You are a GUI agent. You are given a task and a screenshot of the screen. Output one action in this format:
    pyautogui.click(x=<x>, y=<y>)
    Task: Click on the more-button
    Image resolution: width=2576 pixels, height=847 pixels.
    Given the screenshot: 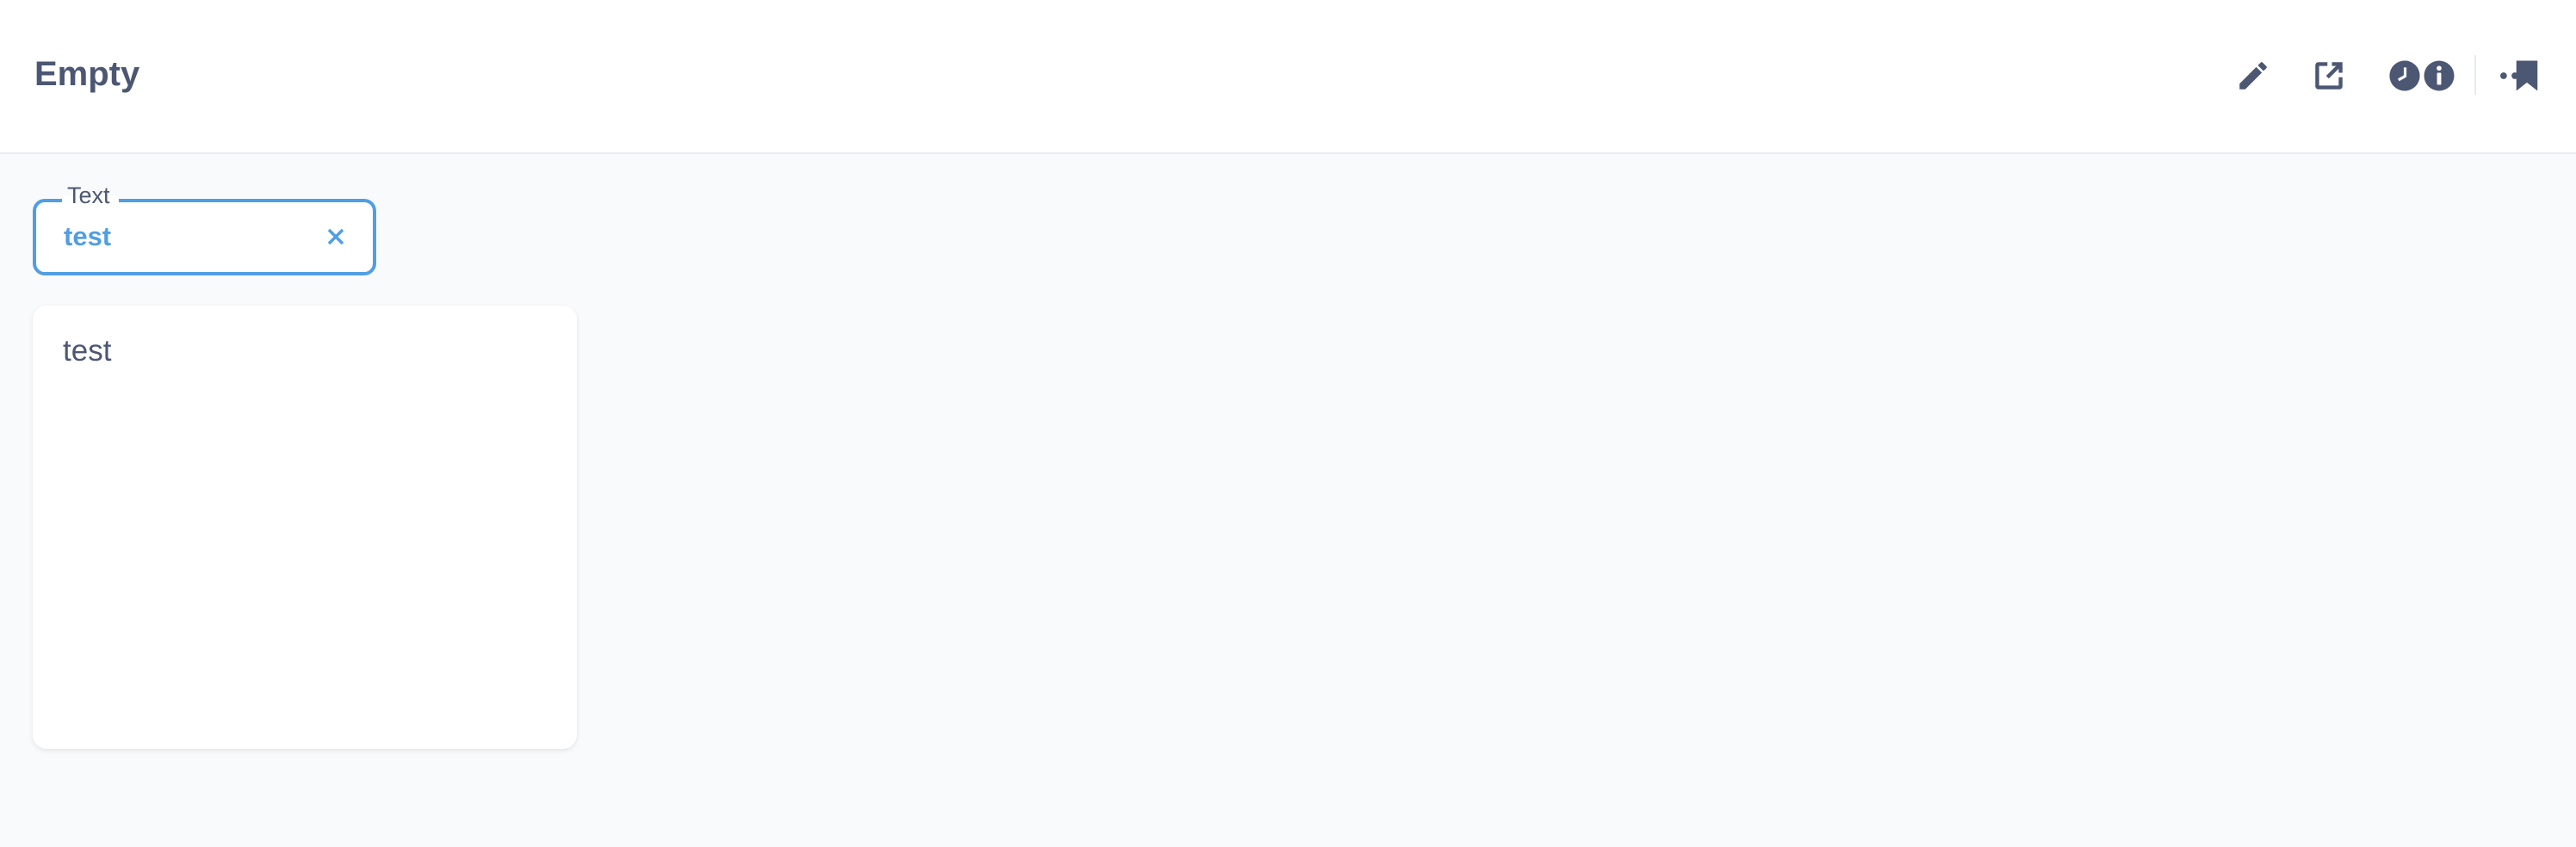 What is the action you would take?
    pyautogui.click(x=2515, y=76)
    